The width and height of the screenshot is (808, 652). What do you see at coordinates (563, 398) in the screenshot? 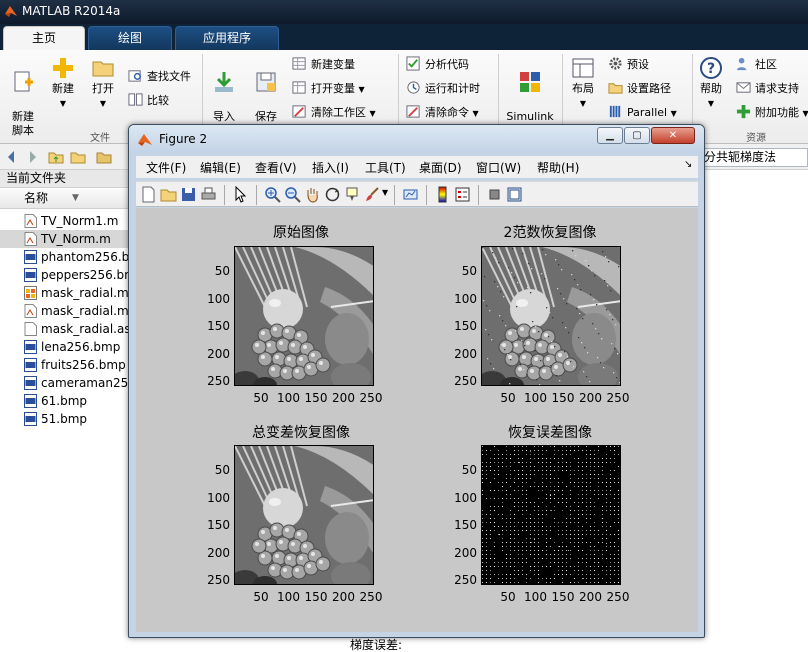
I see `x-tick-label: 150` at bounding box center [563, 398].